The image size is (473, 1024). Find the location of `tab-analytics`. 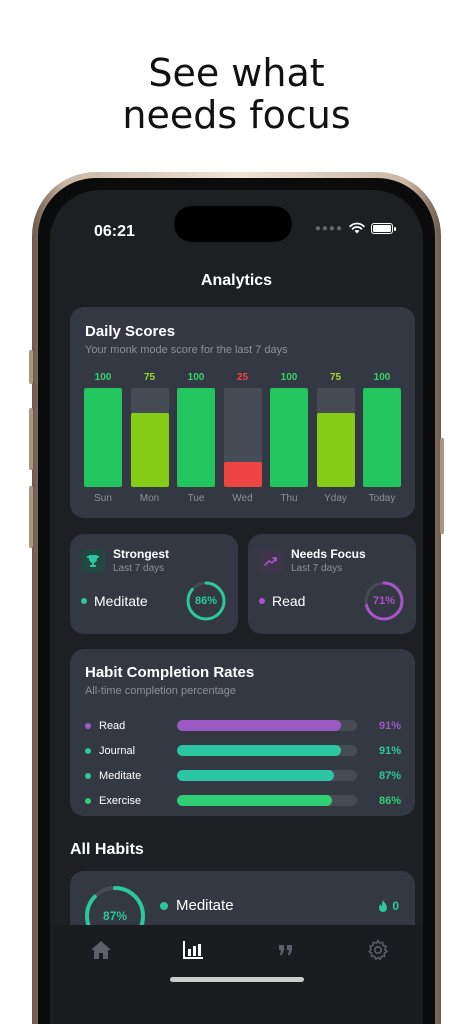

tab-analytics is located at coordinates (193, 950).